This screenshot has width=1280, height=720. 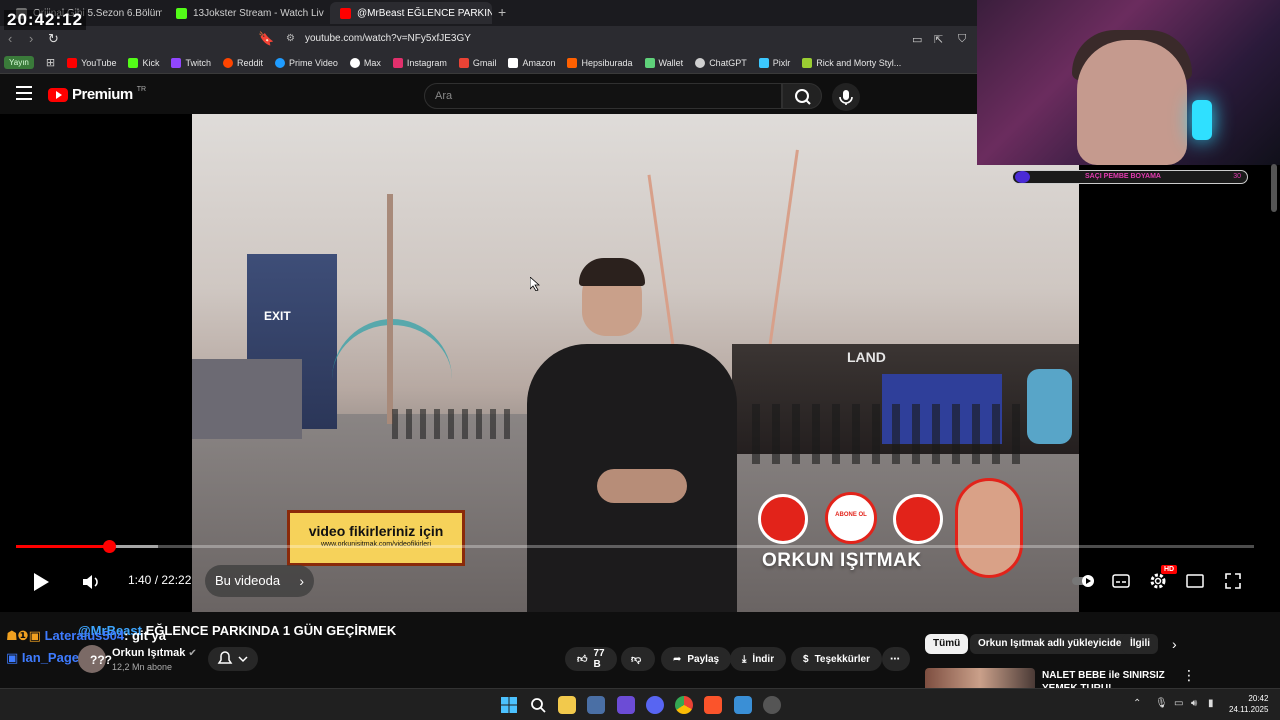 I want to click on taskbar-search-icon, so click(x=538, y=705).